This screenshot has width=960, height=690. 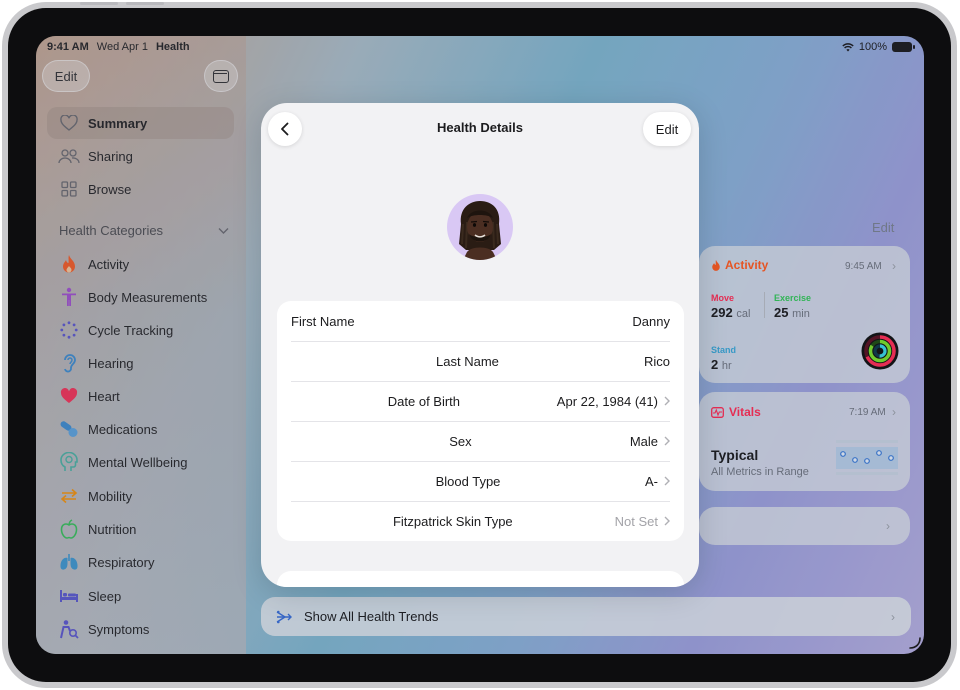 I want to click on resize-handle-icon, so click(x=915, y=643).